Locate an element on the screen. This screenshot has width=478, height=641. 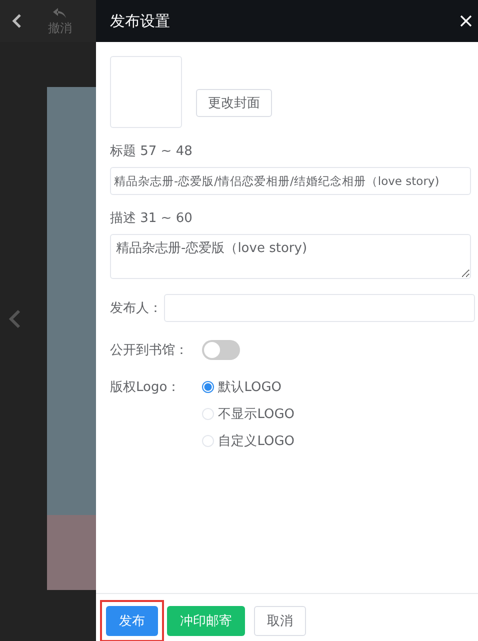
close-icon is located at coordinates (466, 21).